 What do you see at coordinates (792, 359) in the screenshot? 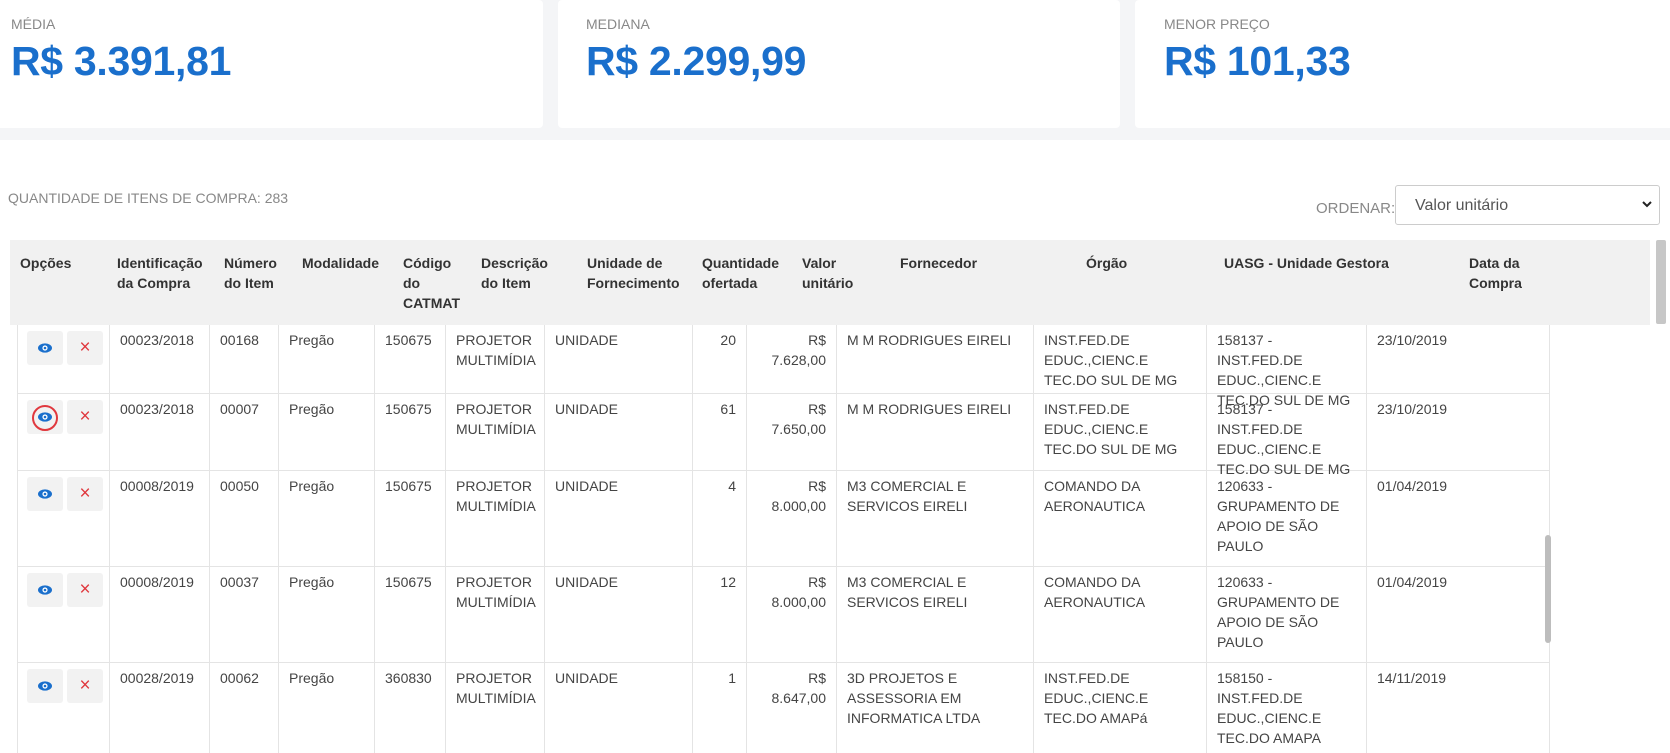
I see `cell-valor: R$ 7.628,00` at bounding box center [792, 359].